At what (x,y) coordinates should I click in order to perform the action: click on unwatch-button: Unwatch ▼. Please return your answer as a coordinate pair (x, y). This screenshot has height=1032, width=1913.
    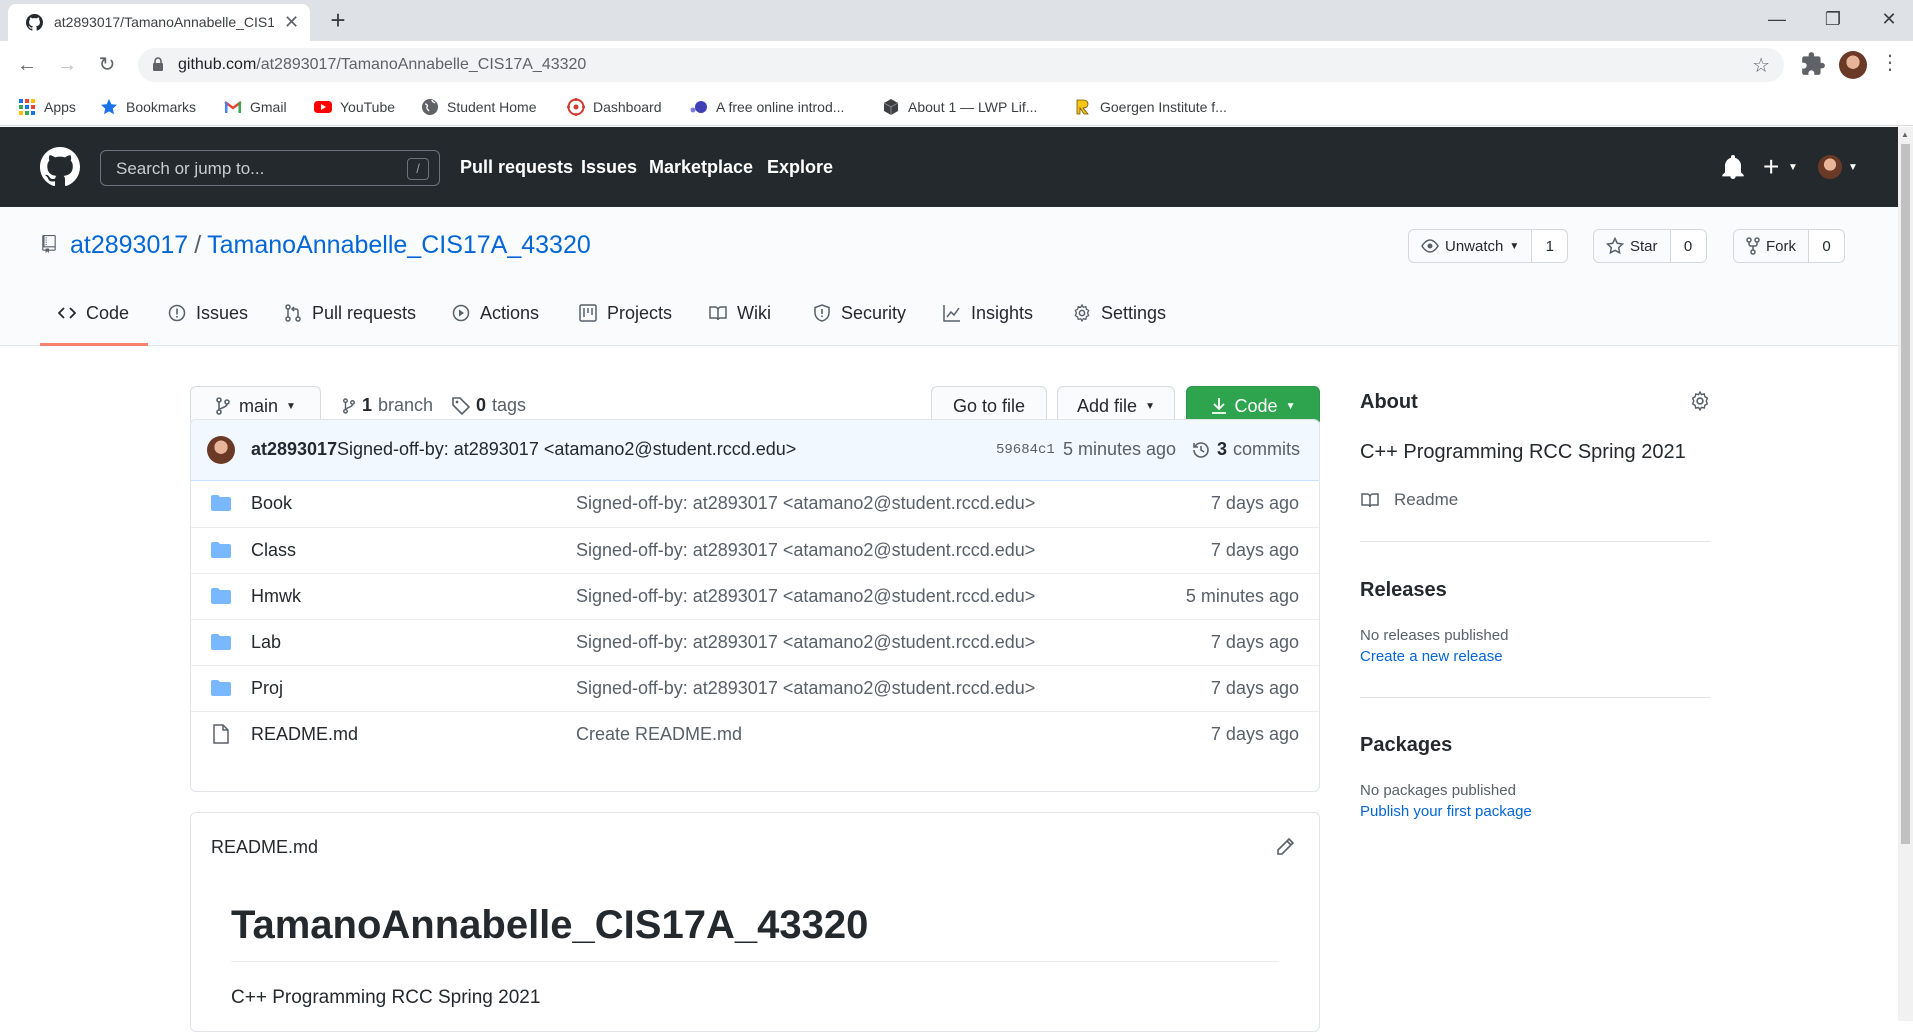
    Looking at the image, I should click on (1470, 246).